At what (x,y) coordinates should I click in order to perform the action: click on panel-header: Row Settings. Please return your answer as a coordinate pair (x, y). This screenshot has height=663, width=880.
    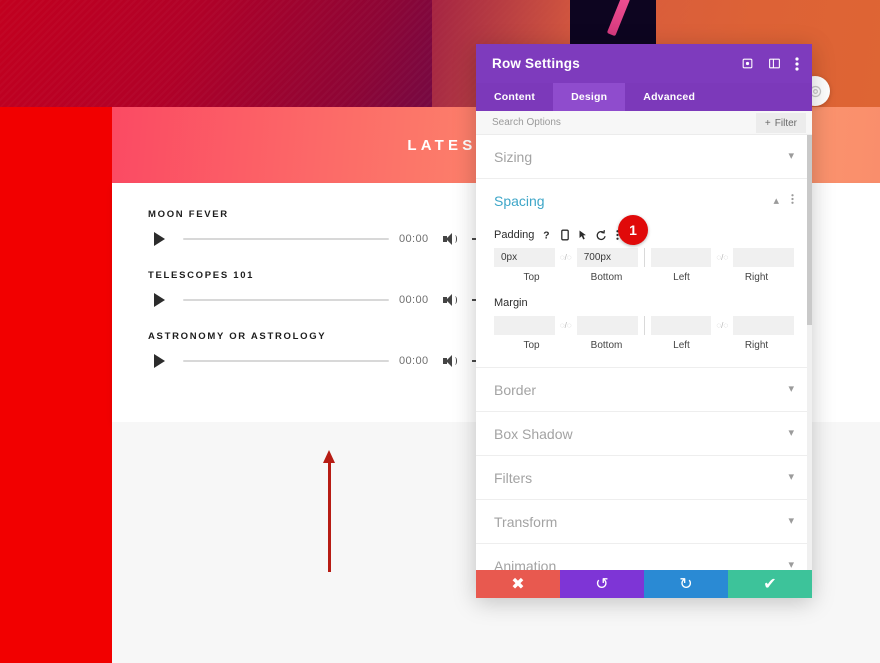
    Looking at the image, I should click on (644, 63).